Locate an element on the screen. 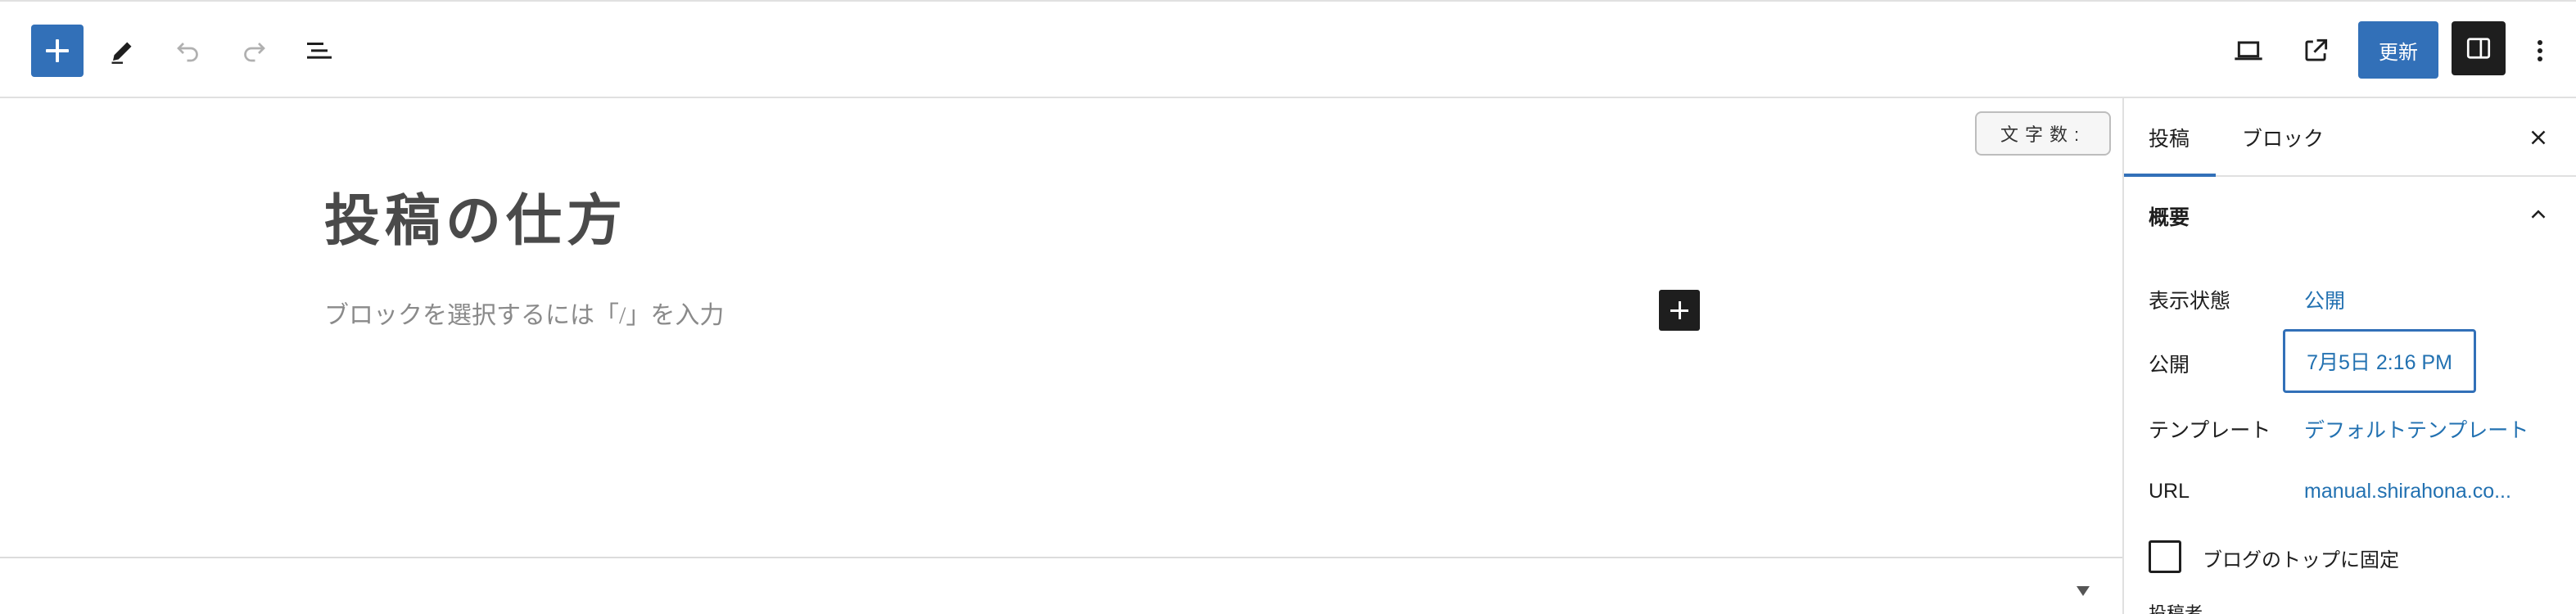 Image resolution: width=2576 pixels, height=614 pixels. undo-icon is located at coordinates (187, 52).